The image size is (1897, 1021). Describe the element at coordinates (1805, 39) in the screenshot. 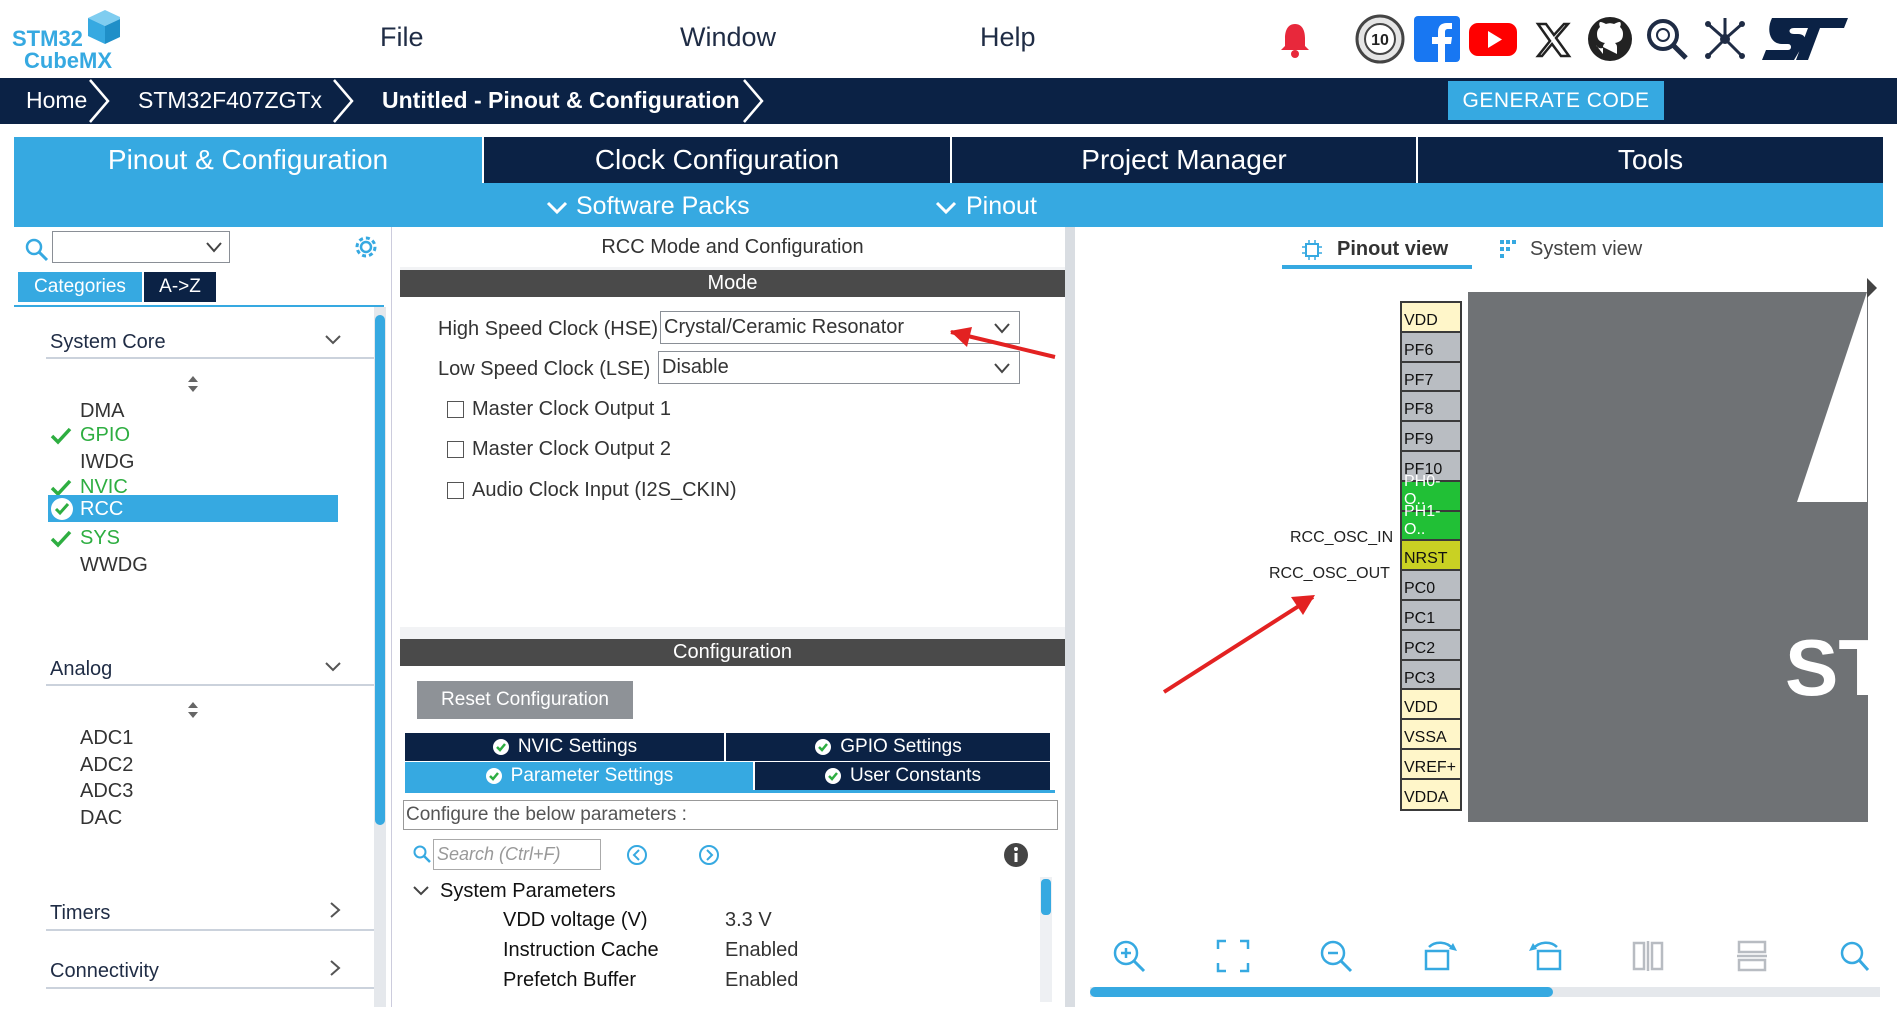

I see `st-logo-icon` at that location.